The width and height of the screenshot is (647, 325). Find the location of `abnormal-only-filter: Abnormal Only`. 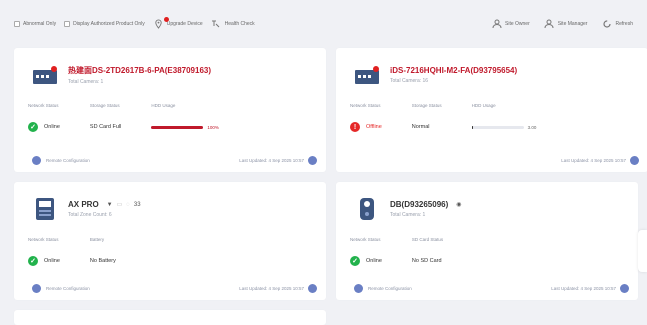

abnormal-only-filter: Abnormal Only is located at coordinates (35, 24).